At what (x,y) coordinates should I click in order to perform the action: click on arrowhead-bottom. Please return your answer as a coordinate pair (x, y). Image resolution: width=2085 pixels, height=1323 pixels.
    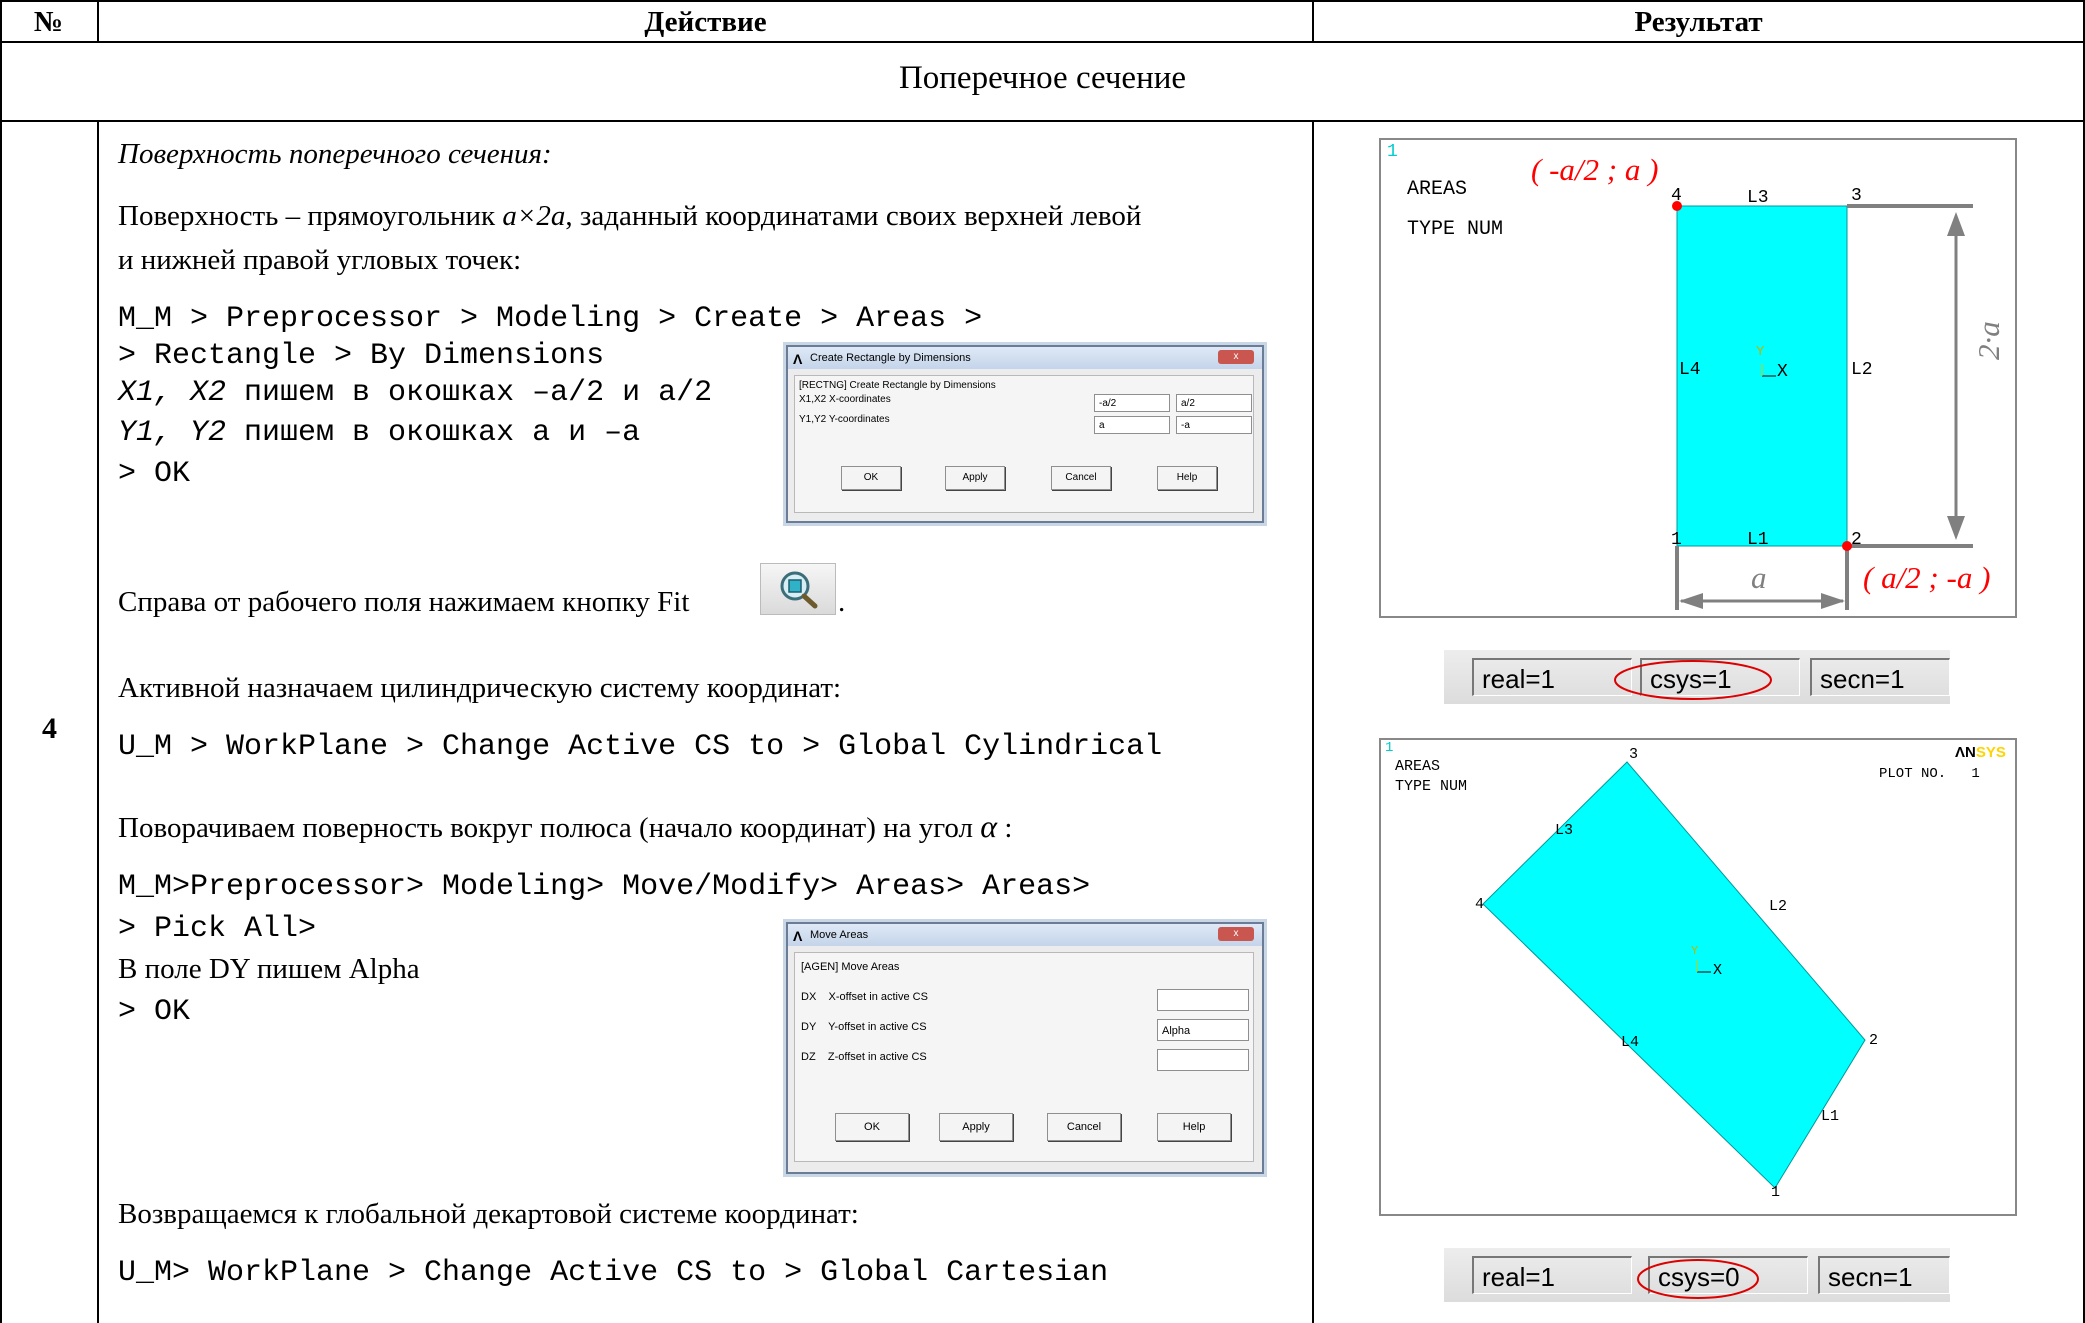
    Looking at the image, I should click on (1956, 528).